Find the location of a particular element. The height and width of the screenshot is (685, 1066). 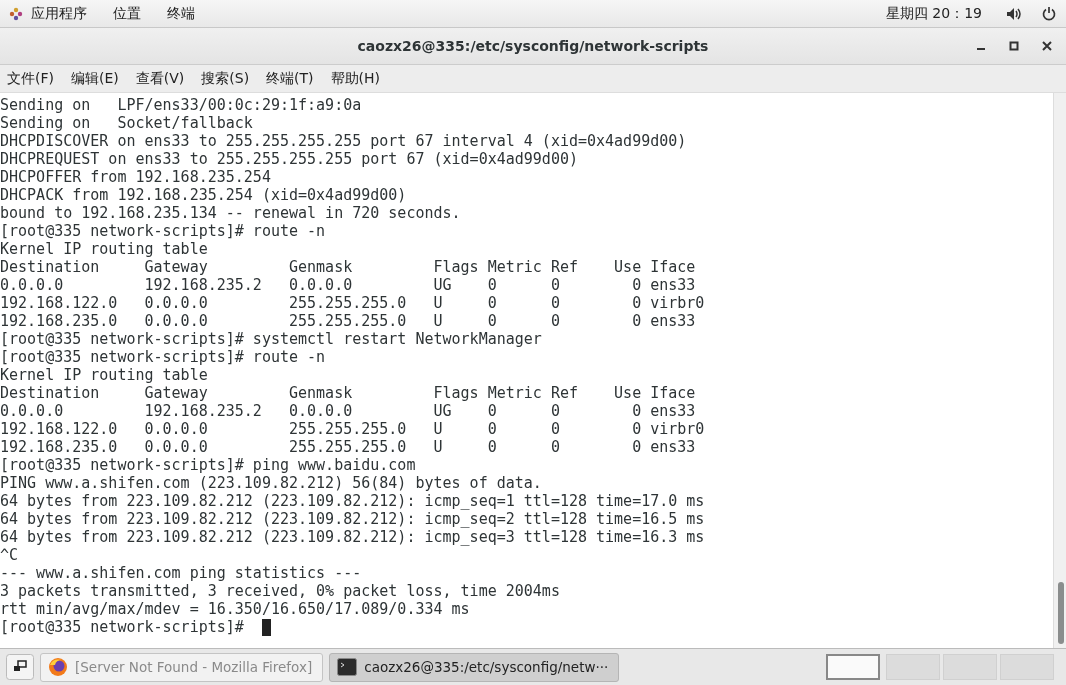

menu-item: 编辑(E) is located at coordinates (95, 78).